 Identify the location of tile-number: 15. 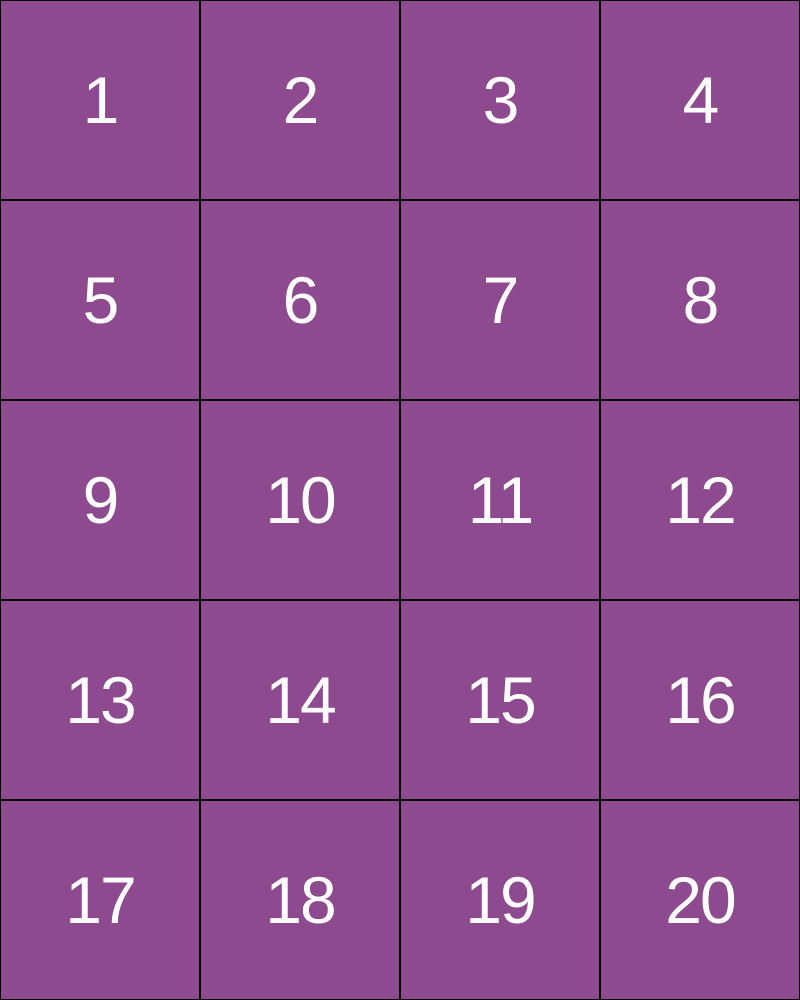
(500, 700).